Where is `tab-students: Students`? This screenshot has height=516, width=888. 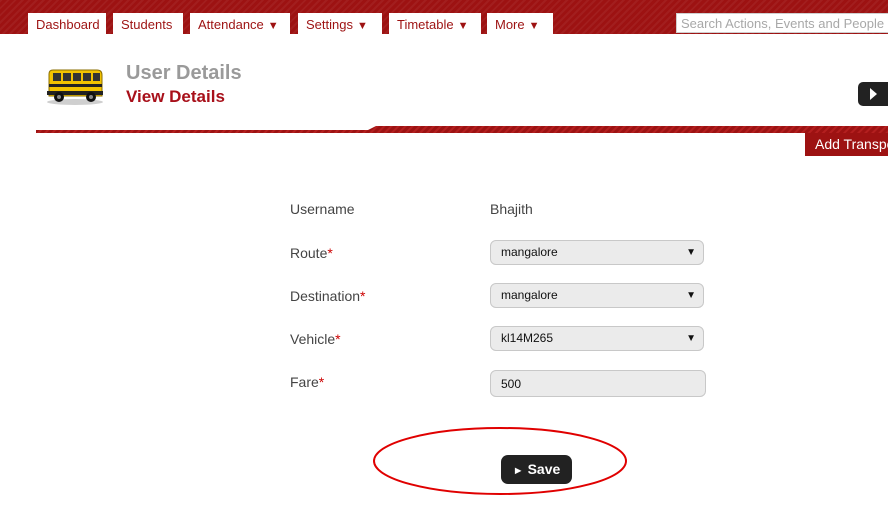 tab-students: Students is located at coordinates (148, 23).